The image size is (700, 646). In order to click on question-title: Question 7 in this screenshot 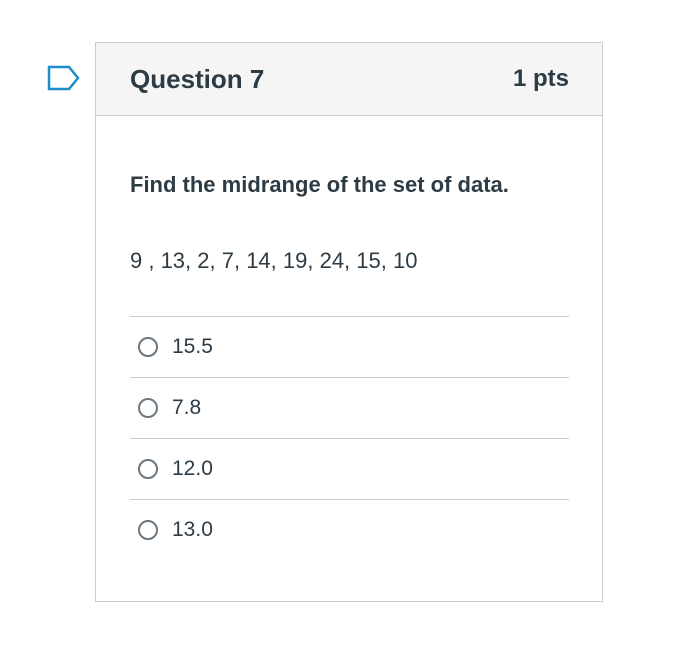, I will do `click(197, 78)`.